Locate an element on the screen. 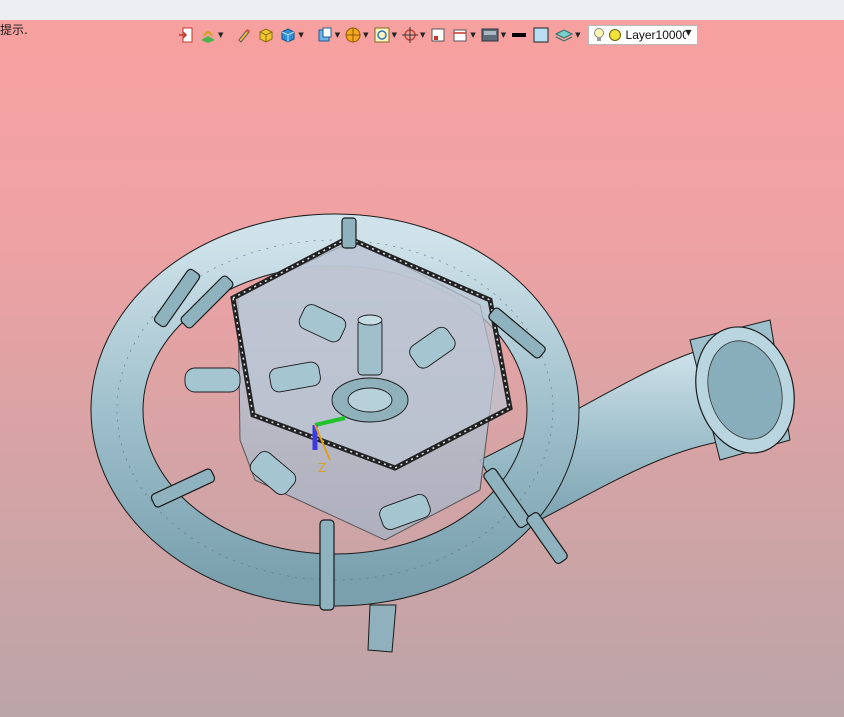  square-frame-button is located at coordinates (438, 35).